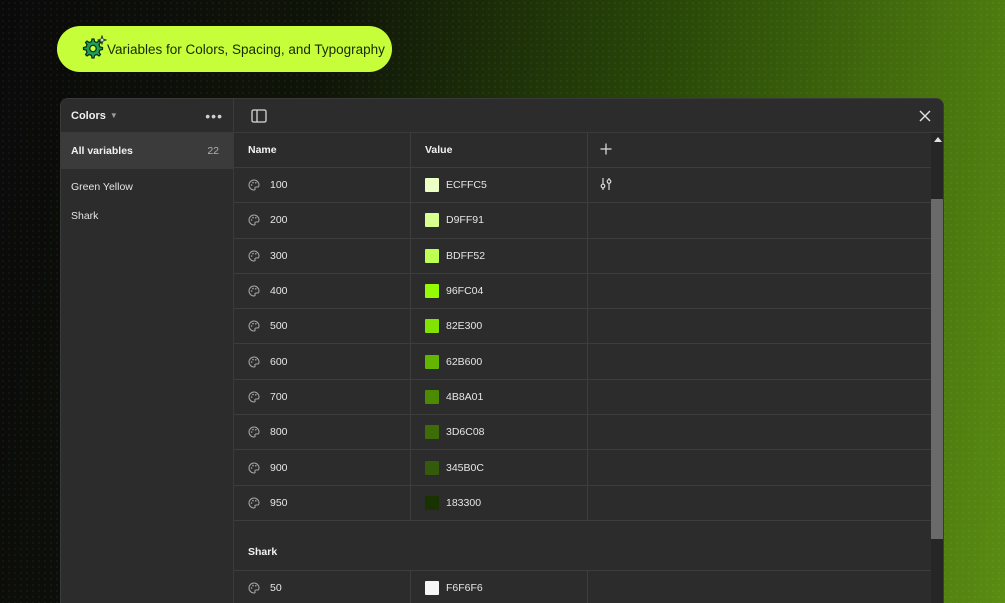 The image size is (1005, 603). I want to click on variable-name-cell: 200, so click(322, 220).